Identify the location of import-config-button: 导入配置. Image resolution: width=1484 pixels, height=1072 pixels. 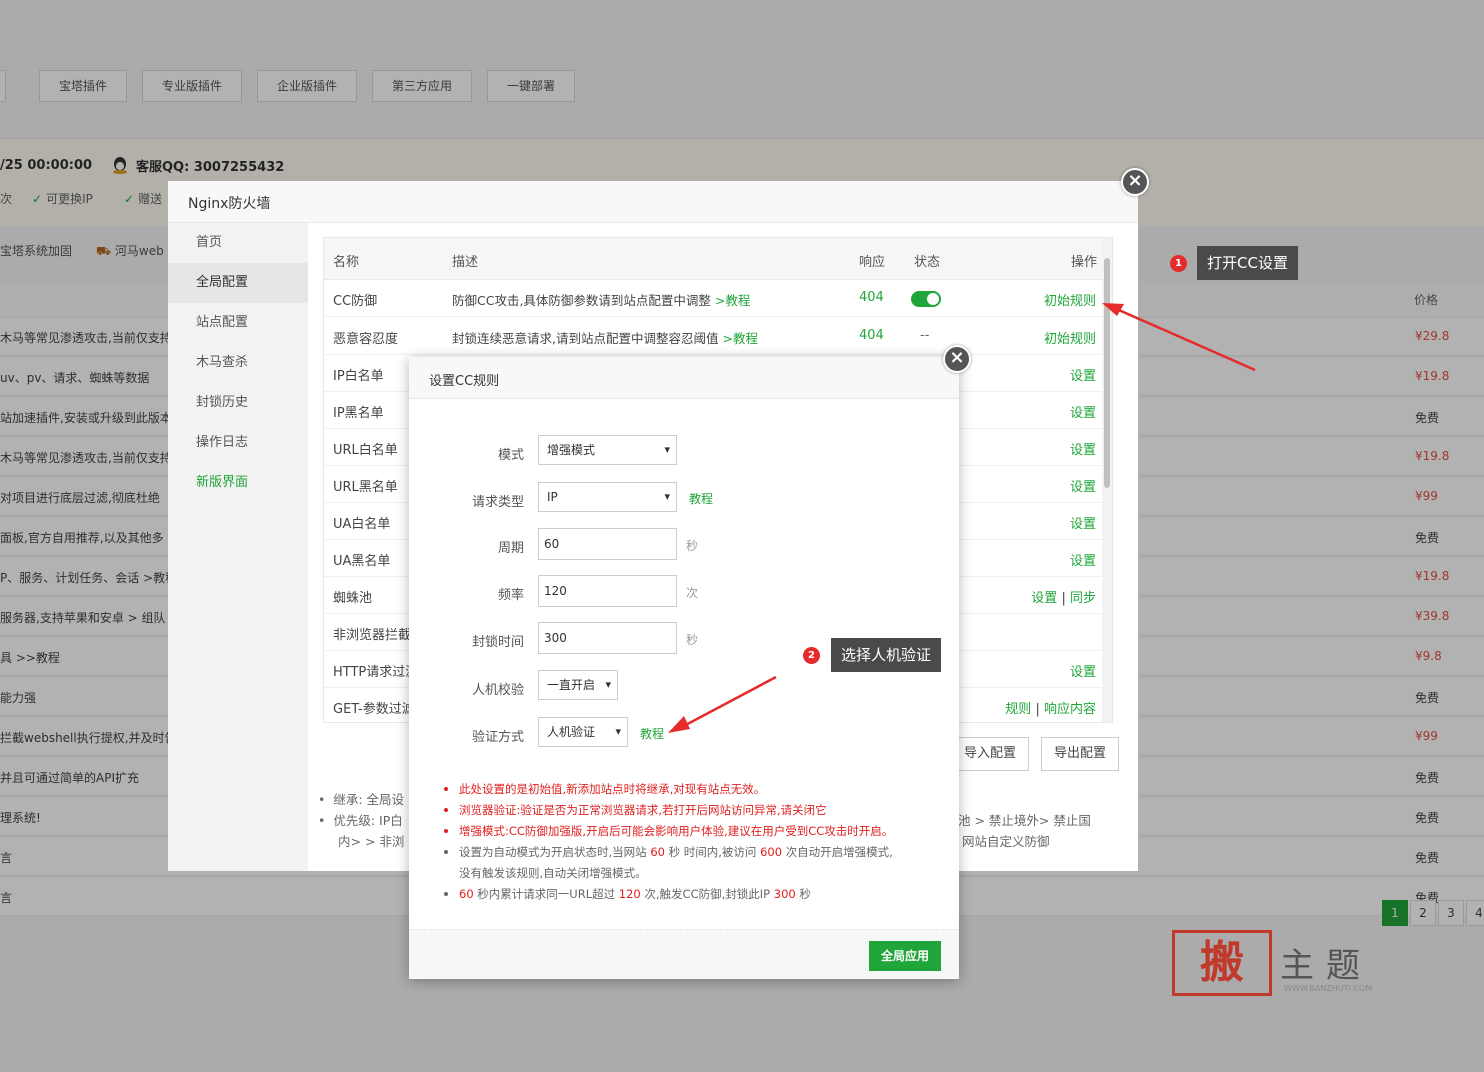
(990, 754).